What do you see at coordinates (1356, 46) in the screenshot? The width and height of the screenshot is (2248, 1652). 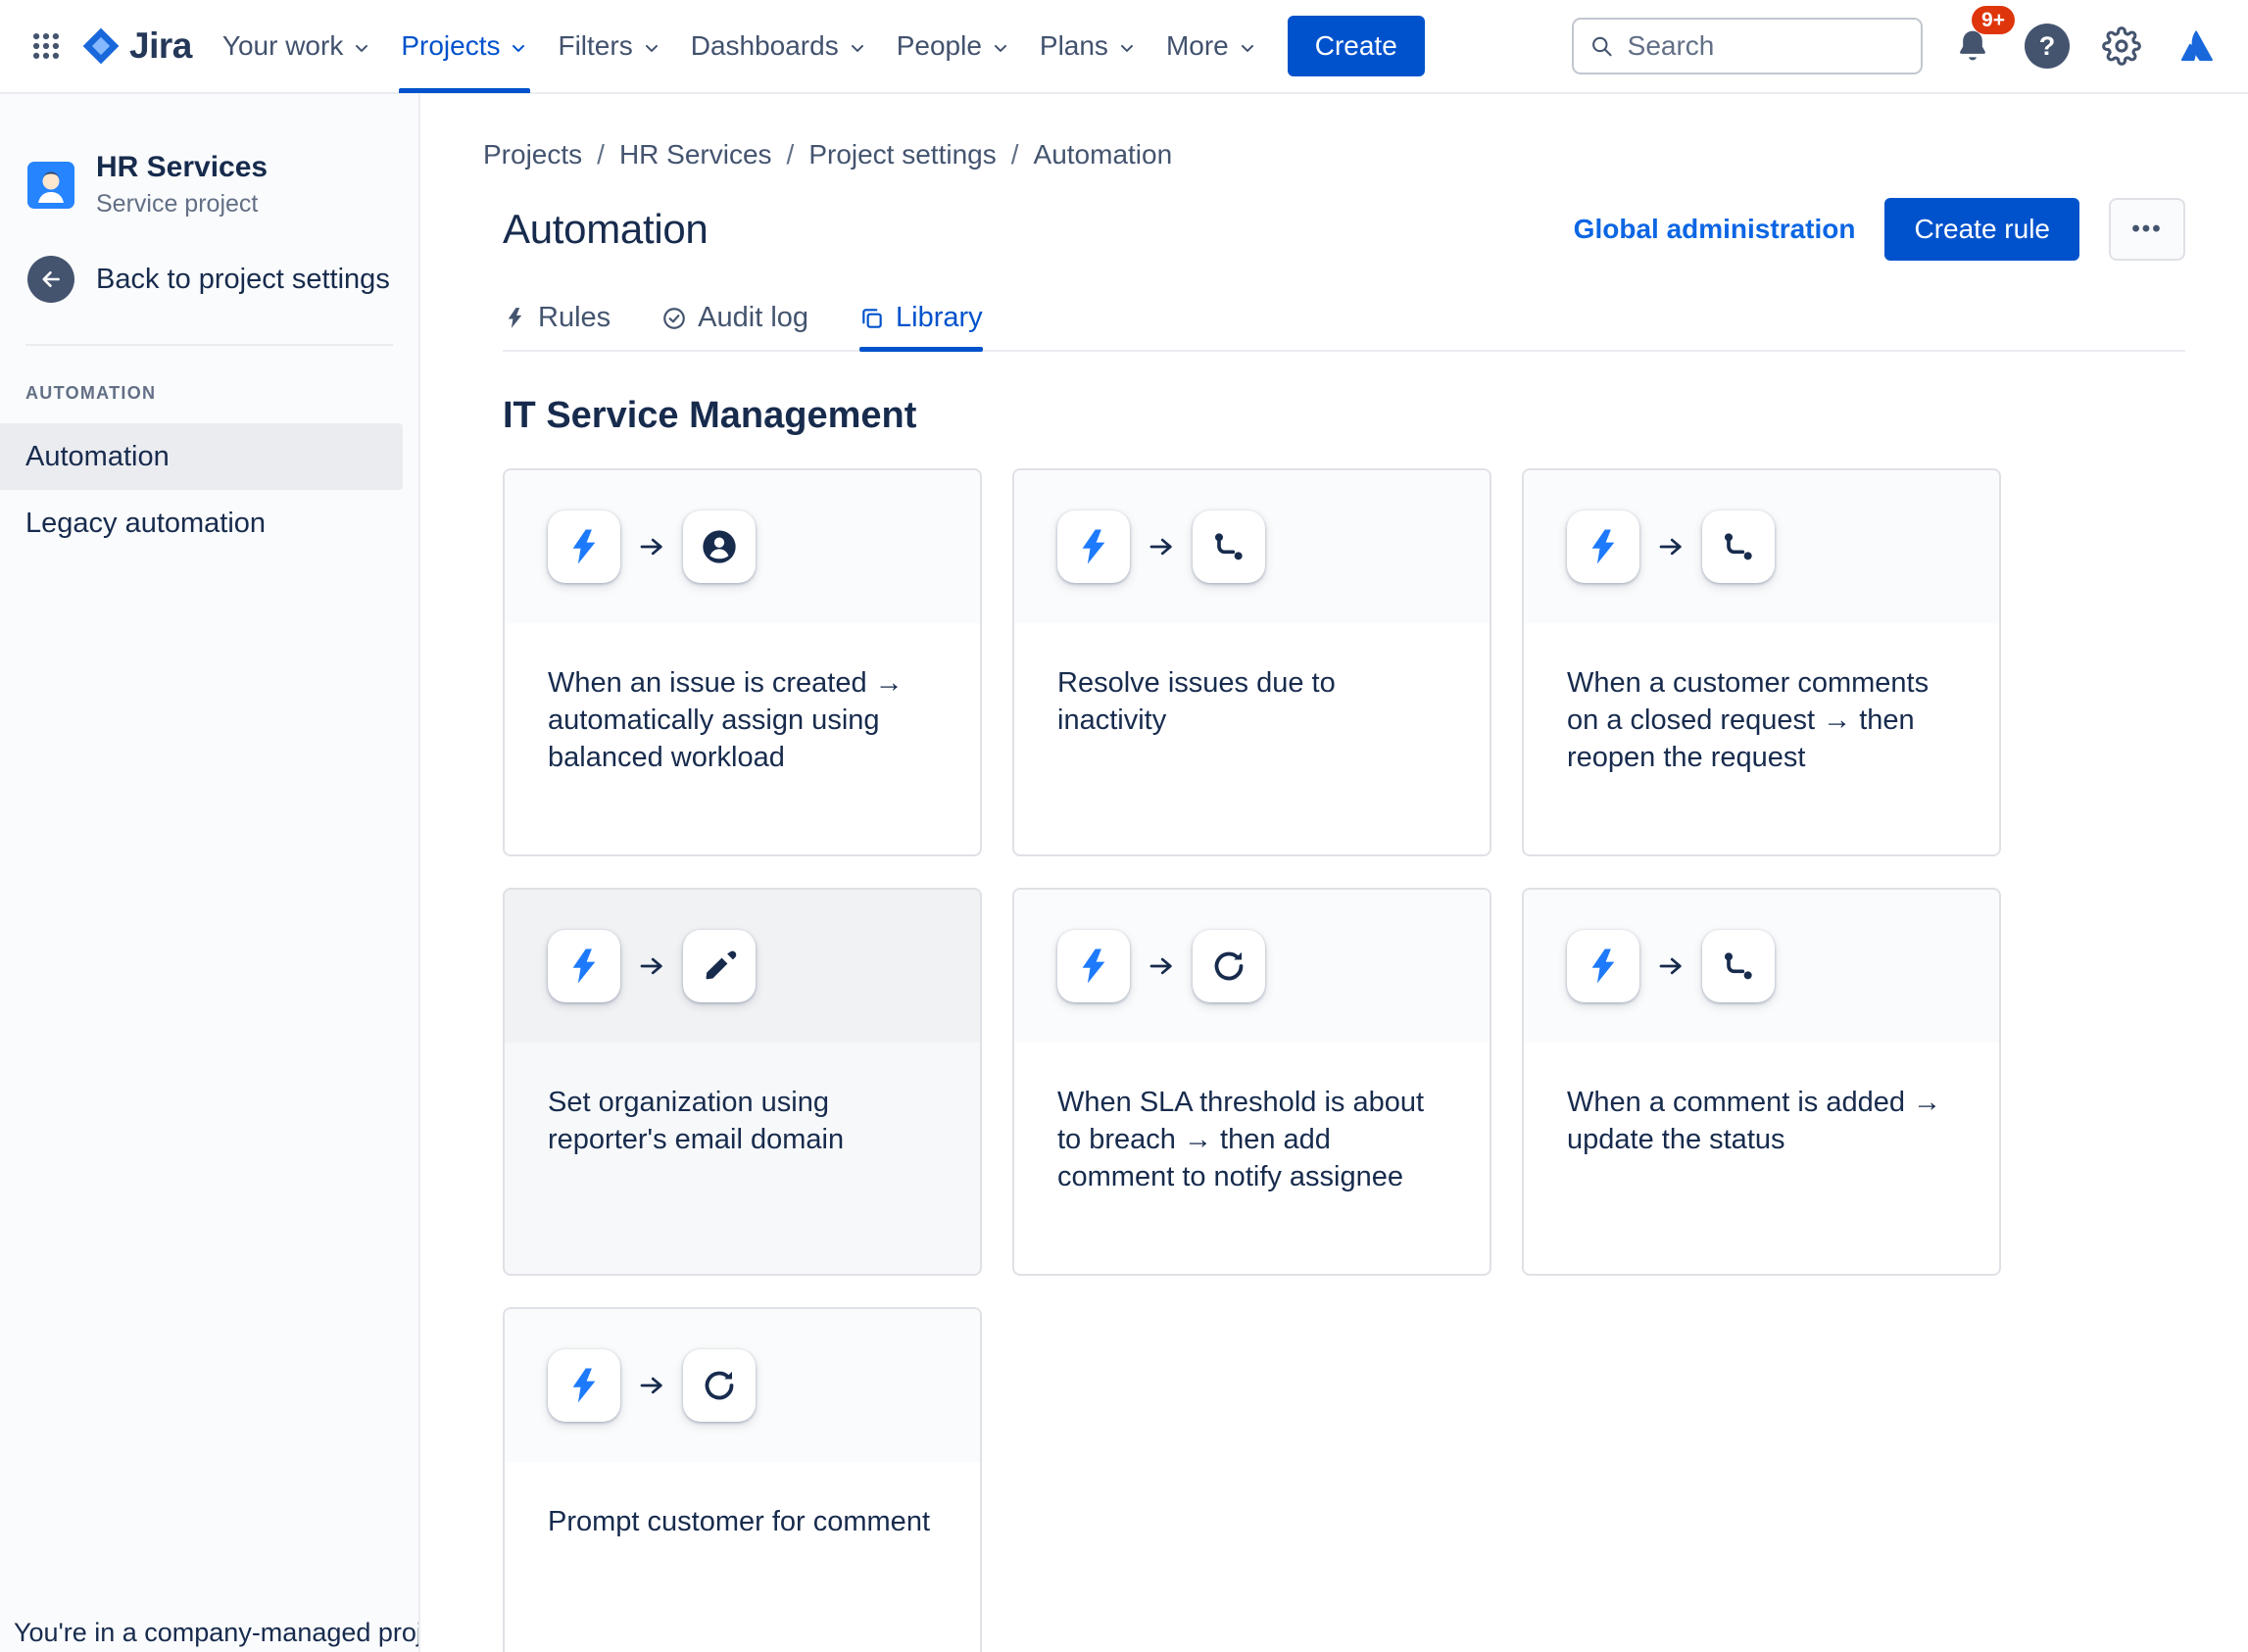 I see `create-button: Create` at bounding box center [1356, 46].